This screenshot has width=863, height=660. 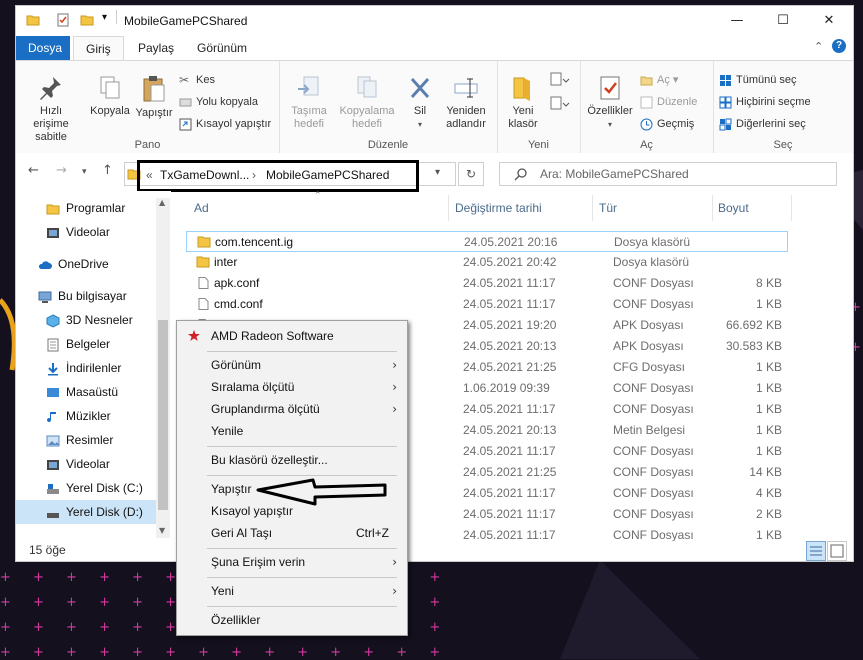 I want to click on column-header-type: Tür, so click(x=608, y=208).